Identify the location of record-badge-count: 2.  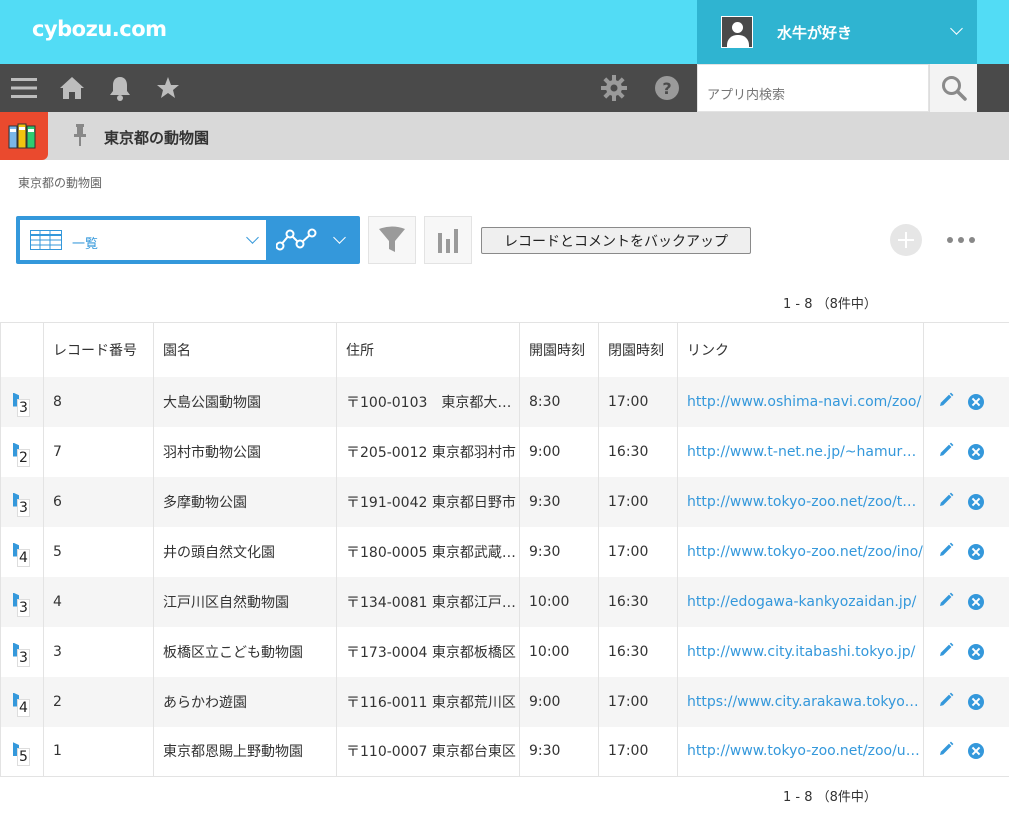
(23, 457).